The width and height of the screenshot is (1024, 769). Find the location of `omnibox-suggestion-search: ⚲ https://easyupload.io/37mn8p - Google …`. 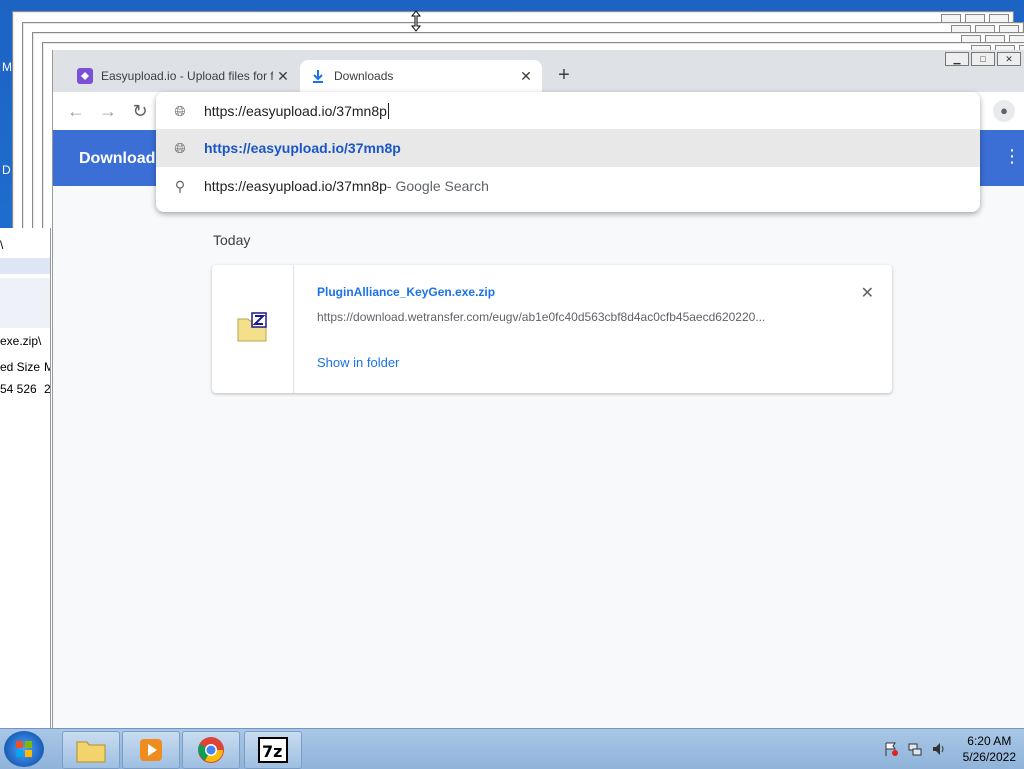

omnibox-suggestion-search: ⚲ https://easyupload.io/37mn8p - Google … is located at coordinates (568, 186).